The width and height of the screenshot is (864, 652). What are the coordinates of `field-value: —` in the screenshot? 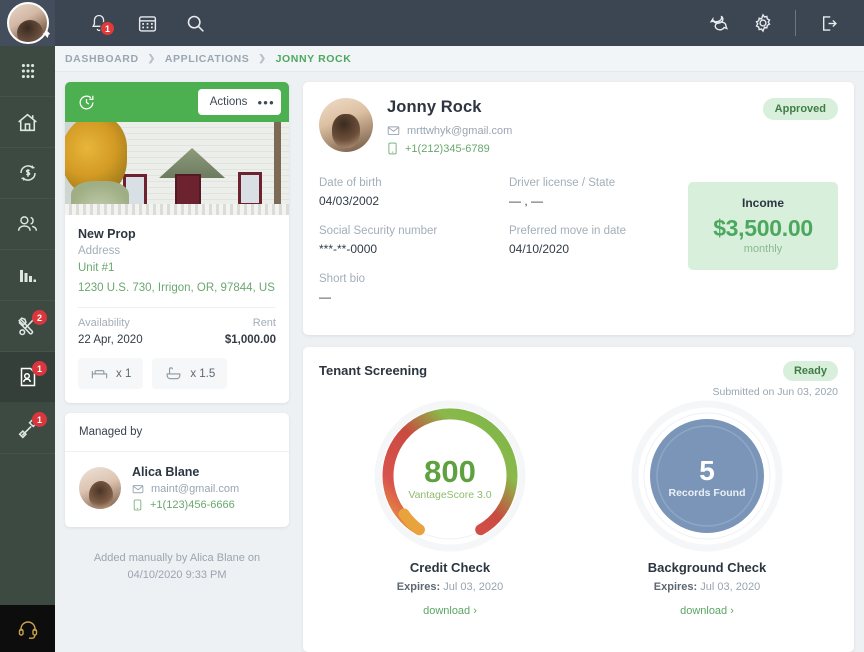 It's located at (325, 297).